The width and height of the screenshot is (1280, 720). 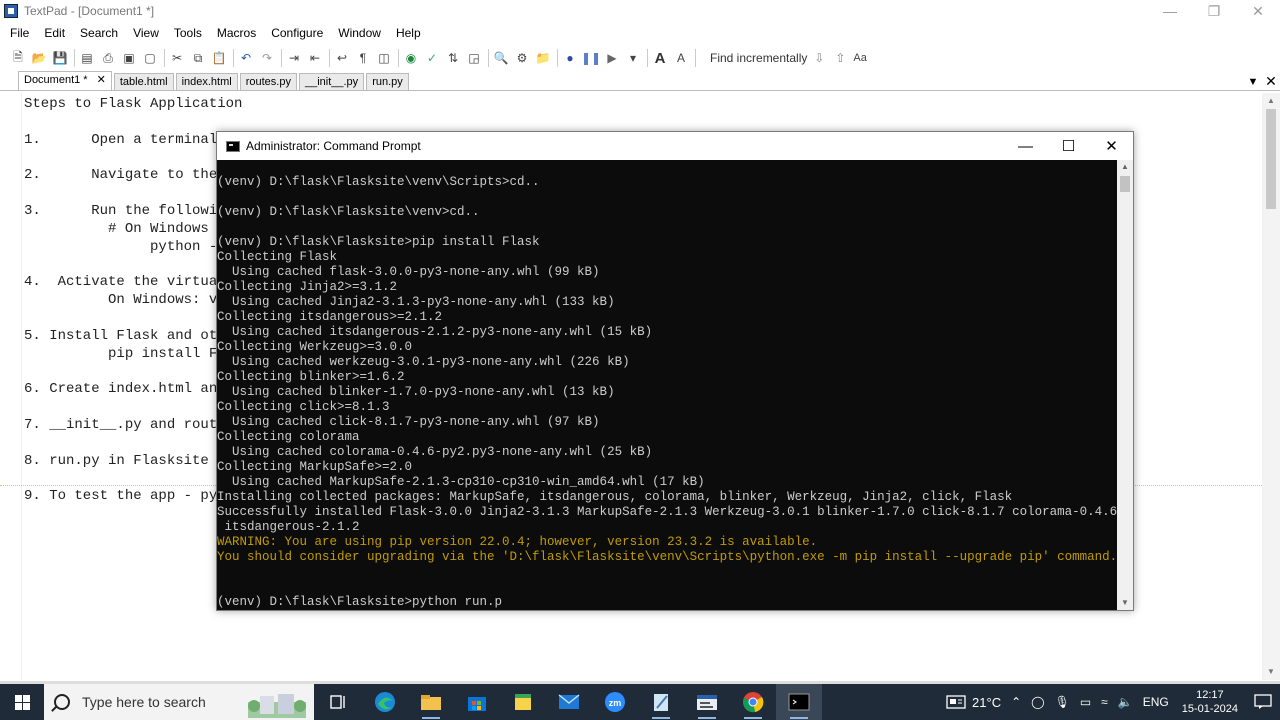 I want to click on microphone-icon: 🎙, so click(x=1062, y=702).